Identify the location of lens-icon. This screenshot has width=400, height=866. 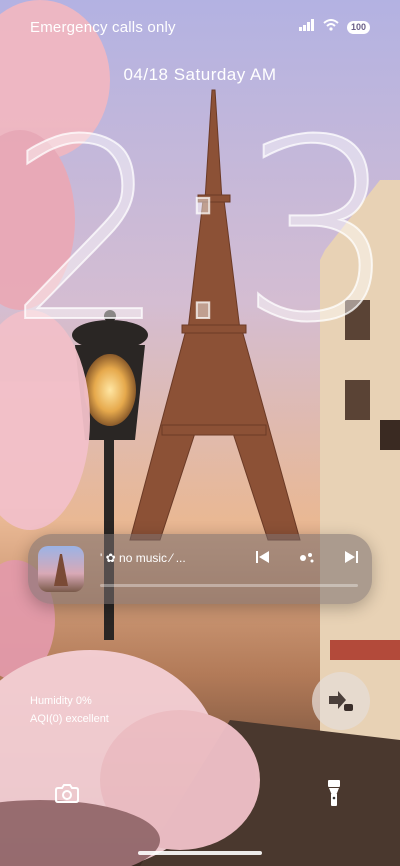
(341, 701).